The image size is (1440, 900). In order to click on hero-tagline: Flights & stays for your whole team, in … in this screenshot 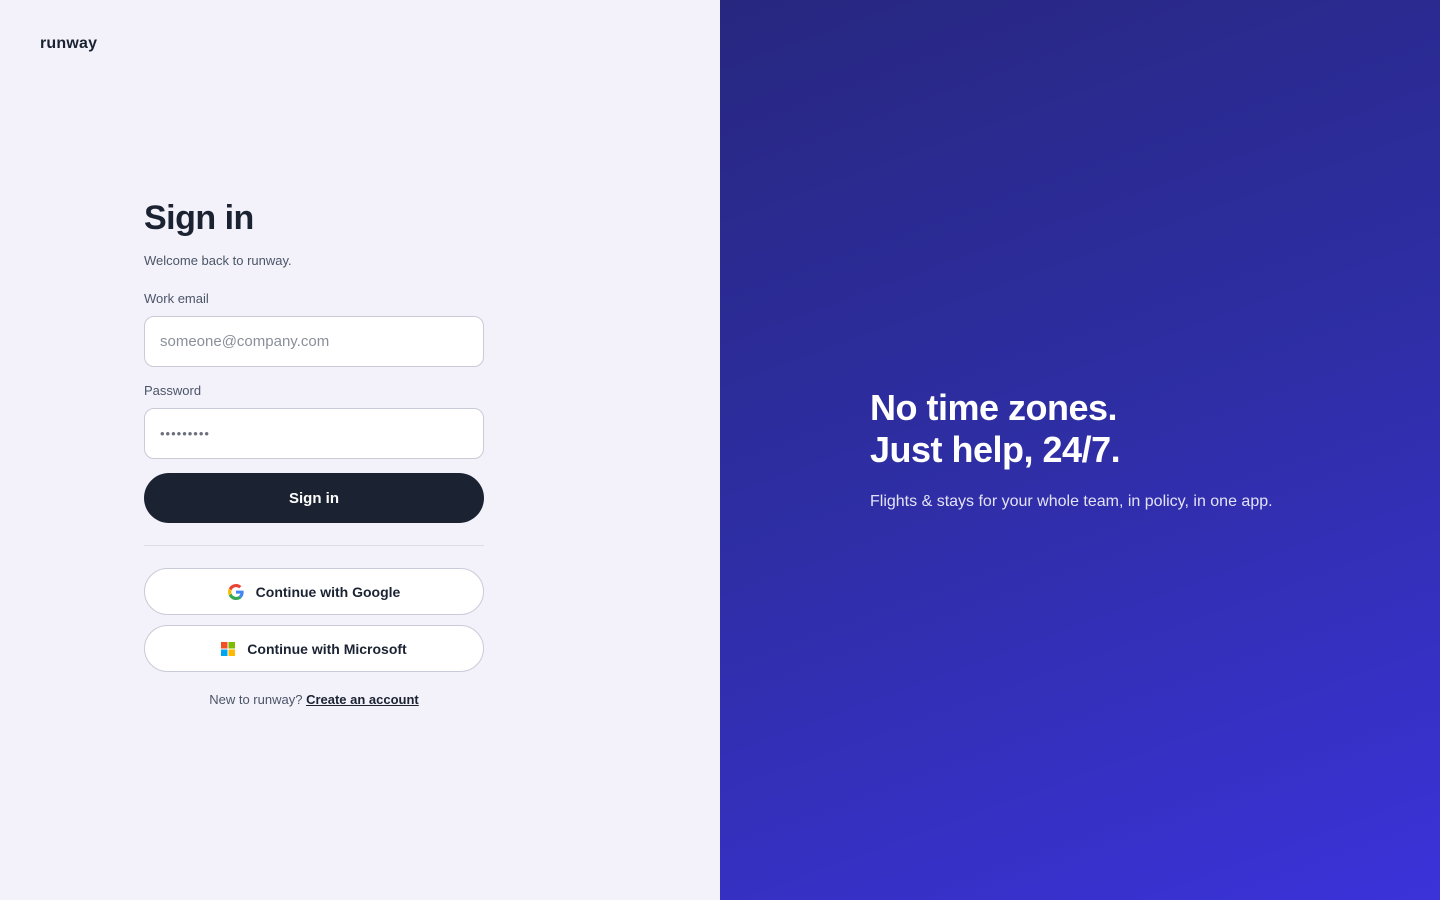, I will do `click(1071, 501)`.